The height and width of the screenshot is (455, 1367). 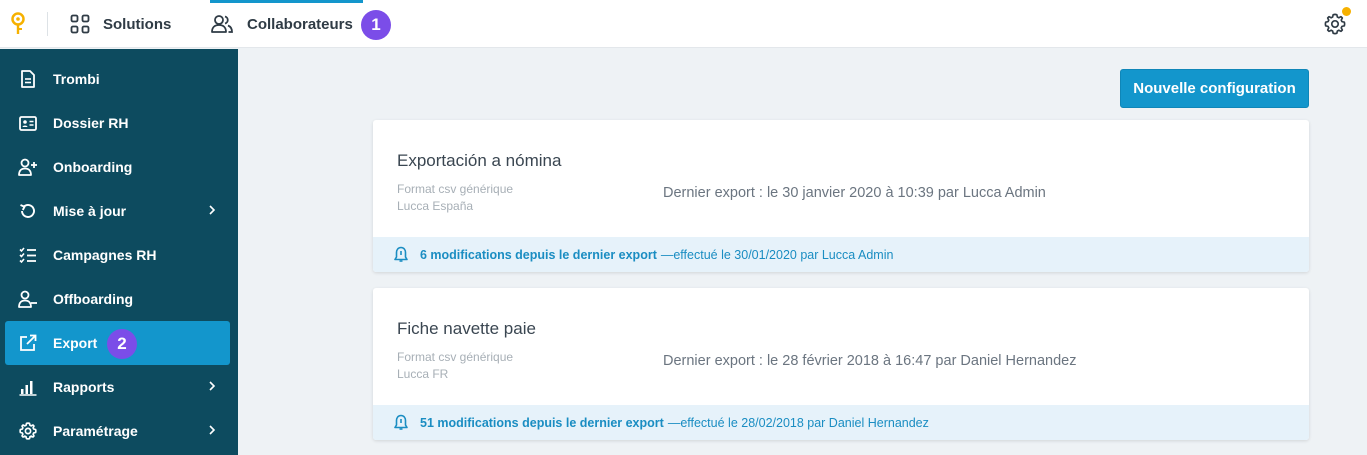 I want to click on nav-collaborateurs: Collaborateurs, so click(x=281, y=24).